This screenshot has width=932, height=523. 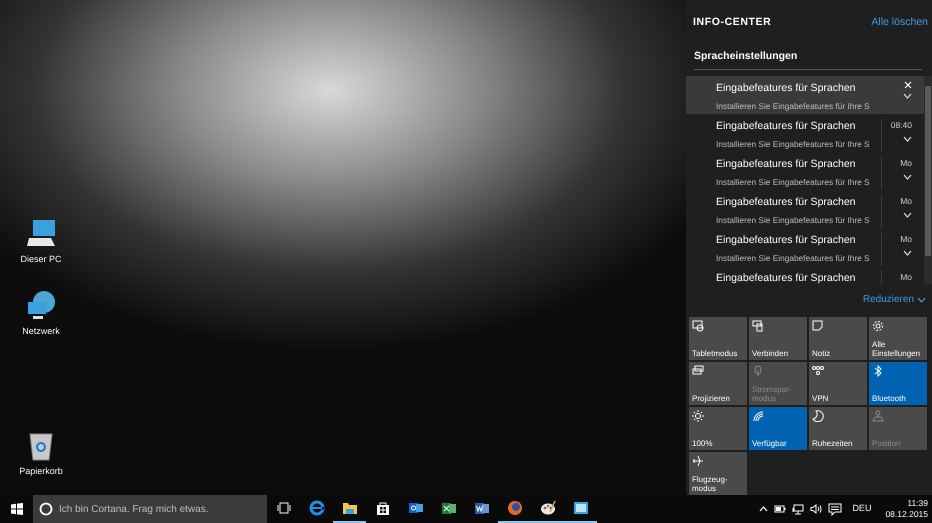 I want to click on close-icon, so click(x=908, y=85).